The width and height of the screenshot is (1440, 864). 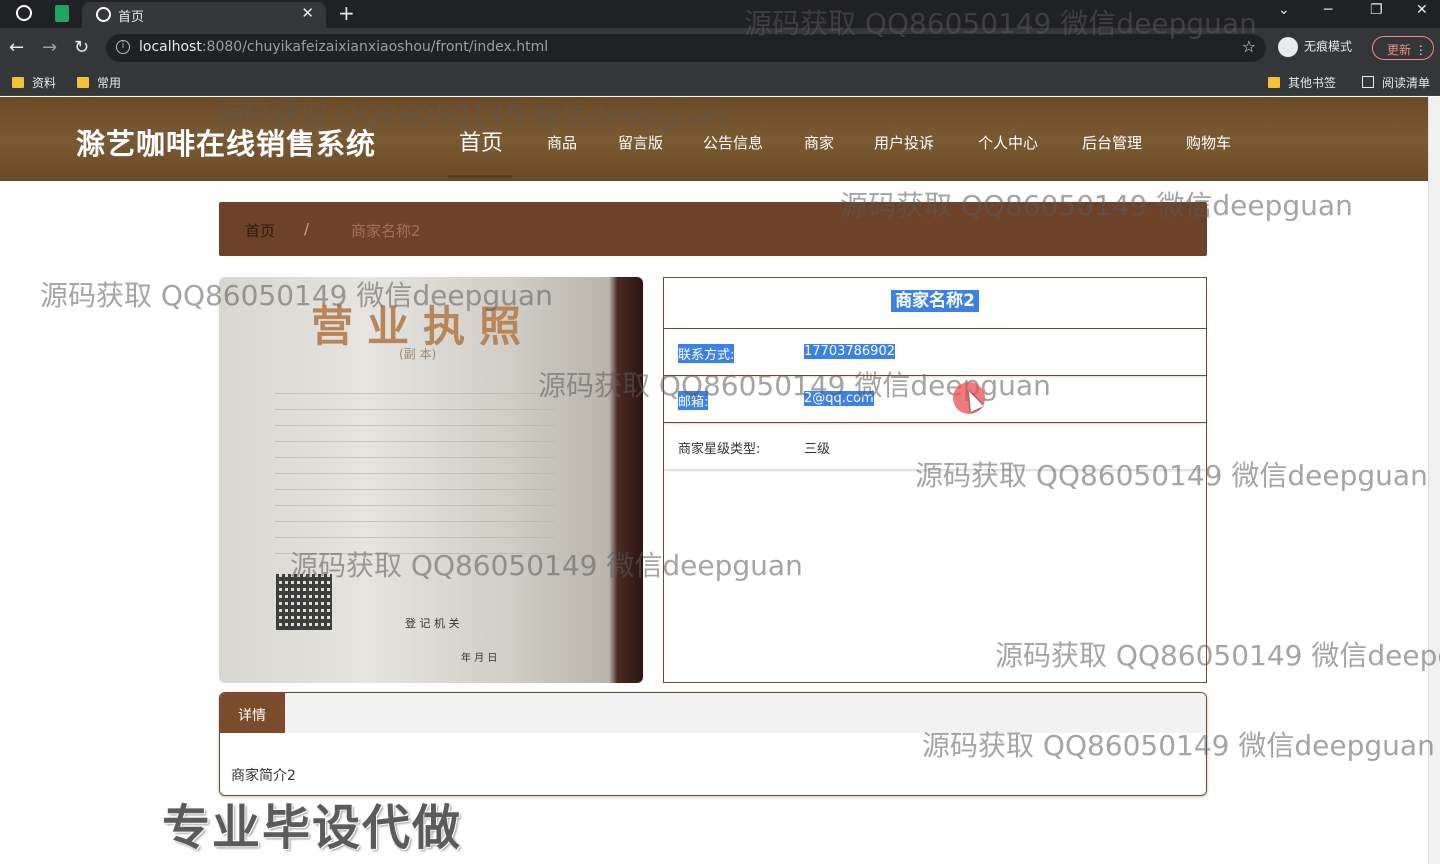 I want to click on browser-tab-active: 首页 ✕, so click(x=204, y=15).